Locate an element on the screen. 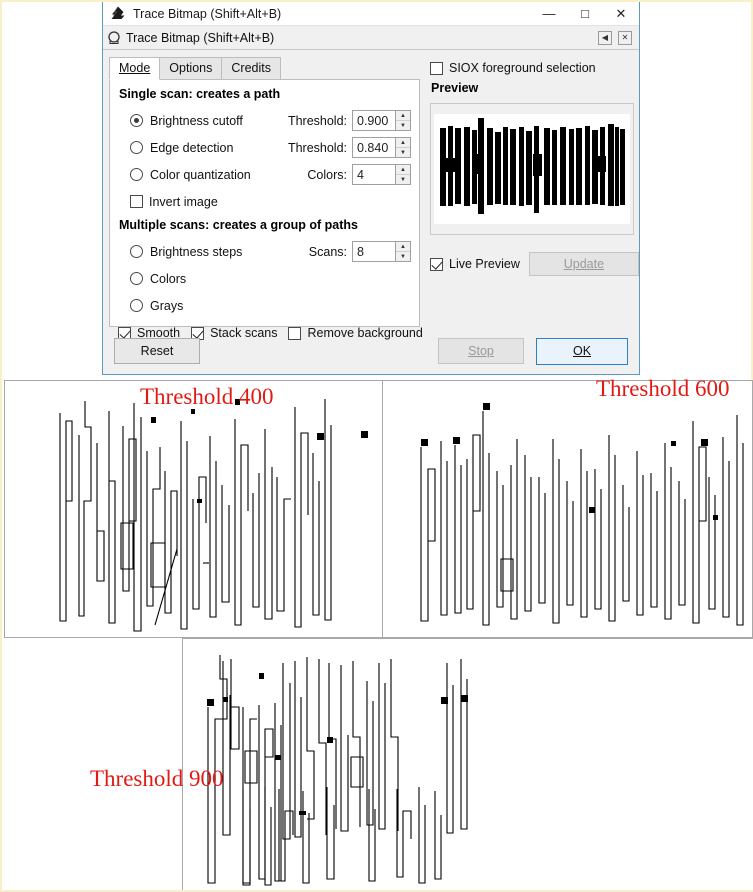 This screenshot has width=753, height=892. window-title: Trace Bitmap (Shift+Alt+B) is located at coordinates (207, 13).